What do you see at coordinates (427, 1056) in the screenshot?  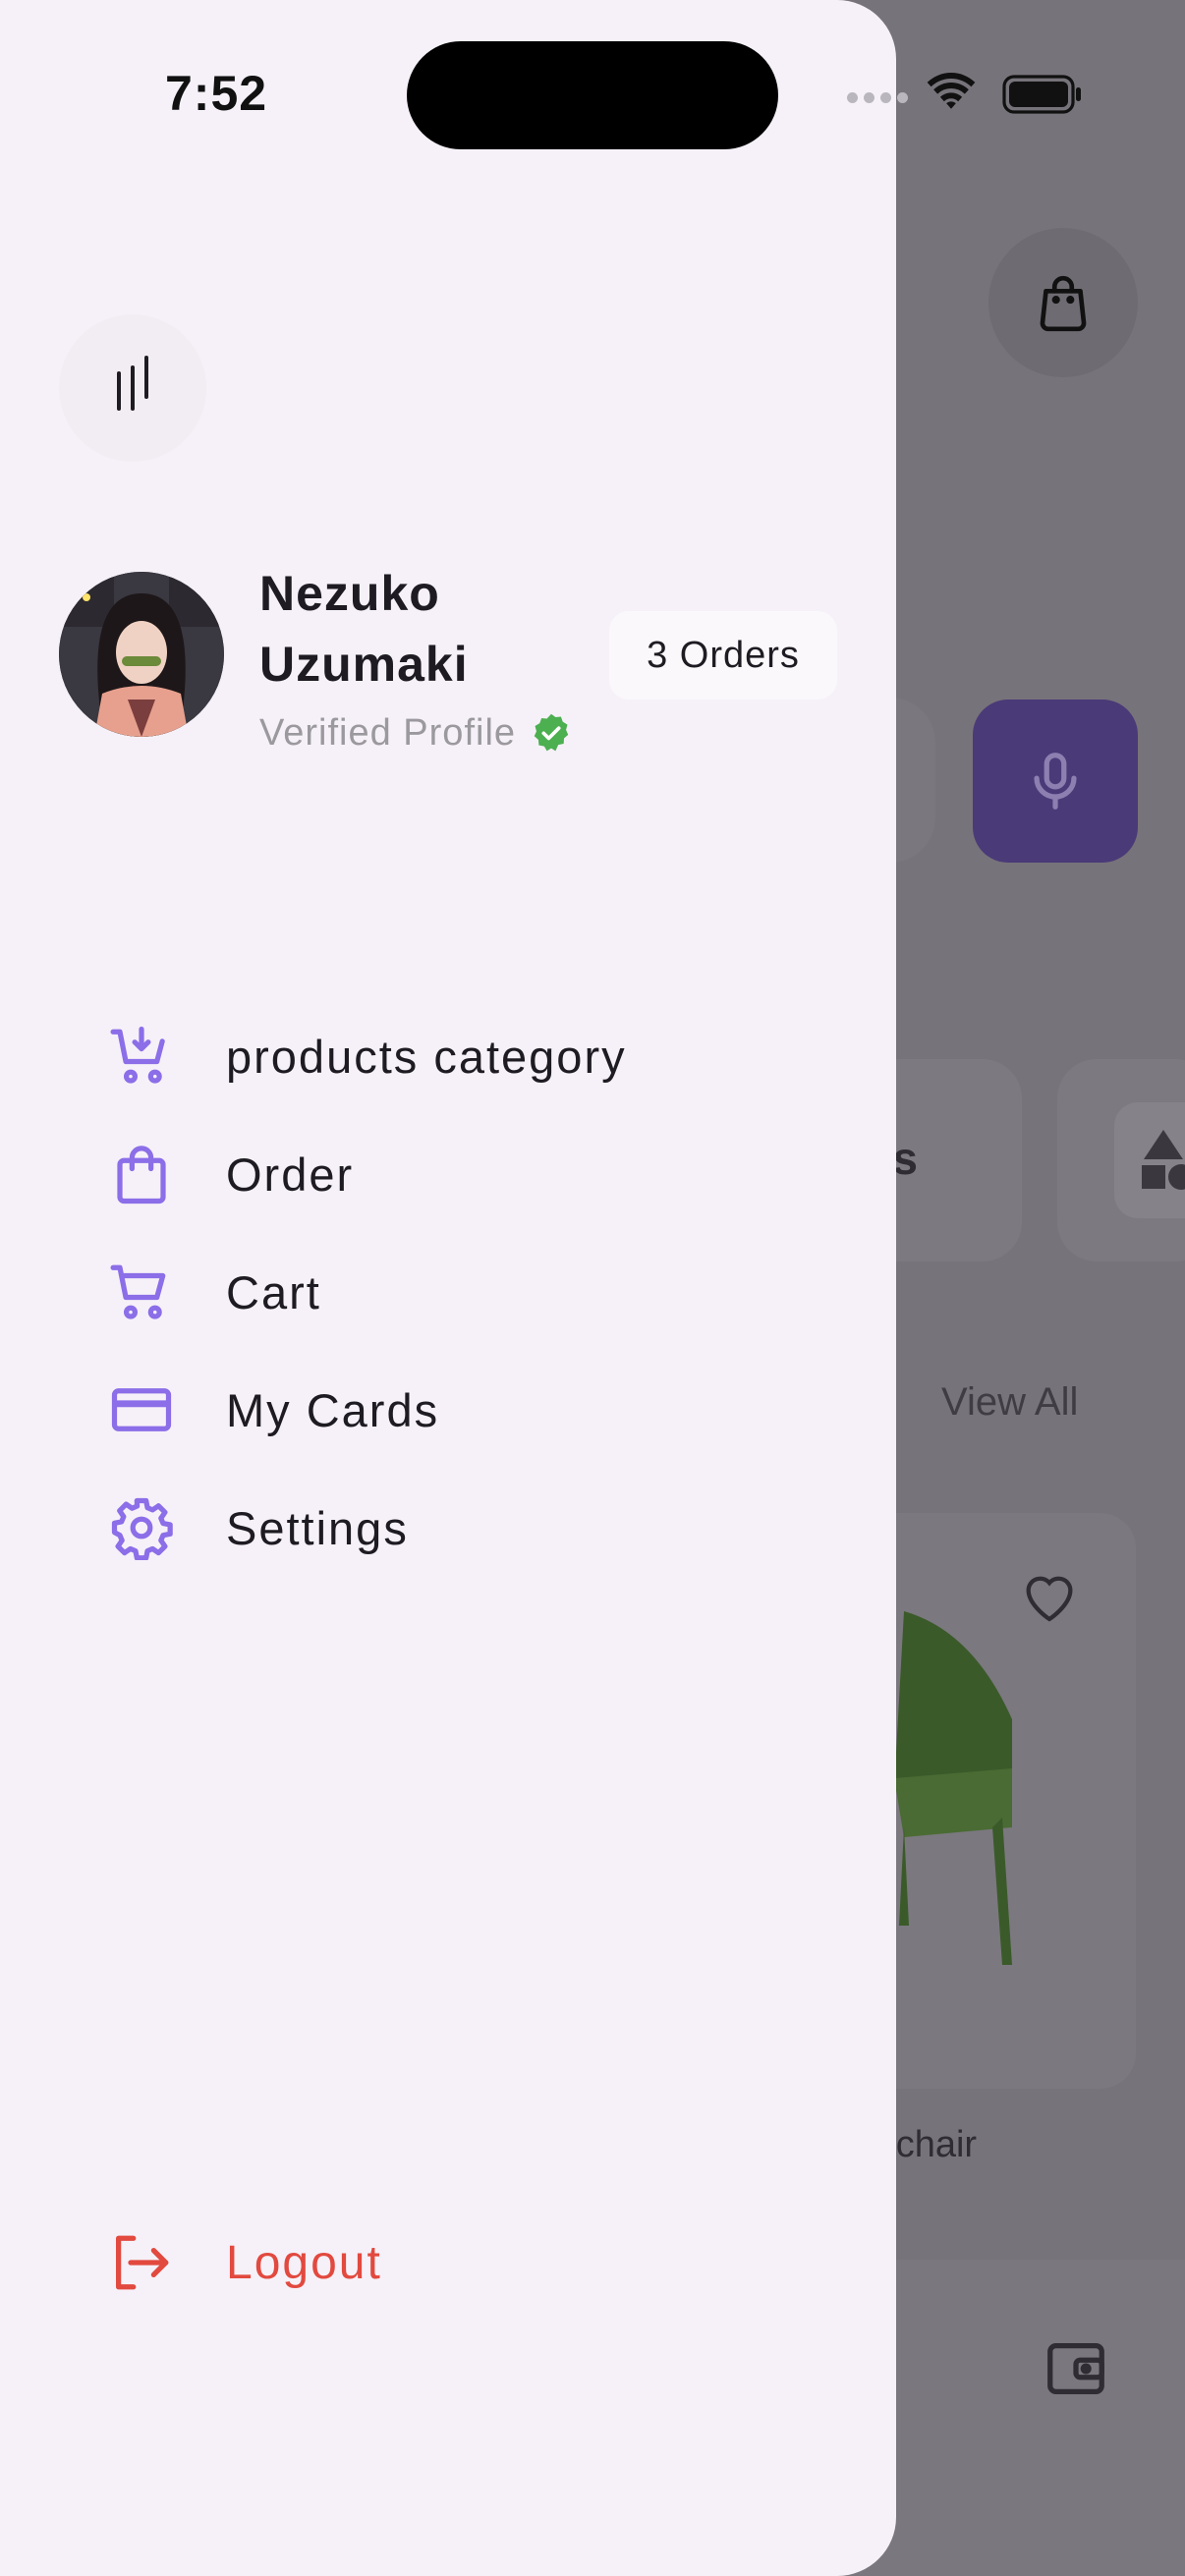 I see `menu-item-label: products category` at bounding box center [427, 1056].